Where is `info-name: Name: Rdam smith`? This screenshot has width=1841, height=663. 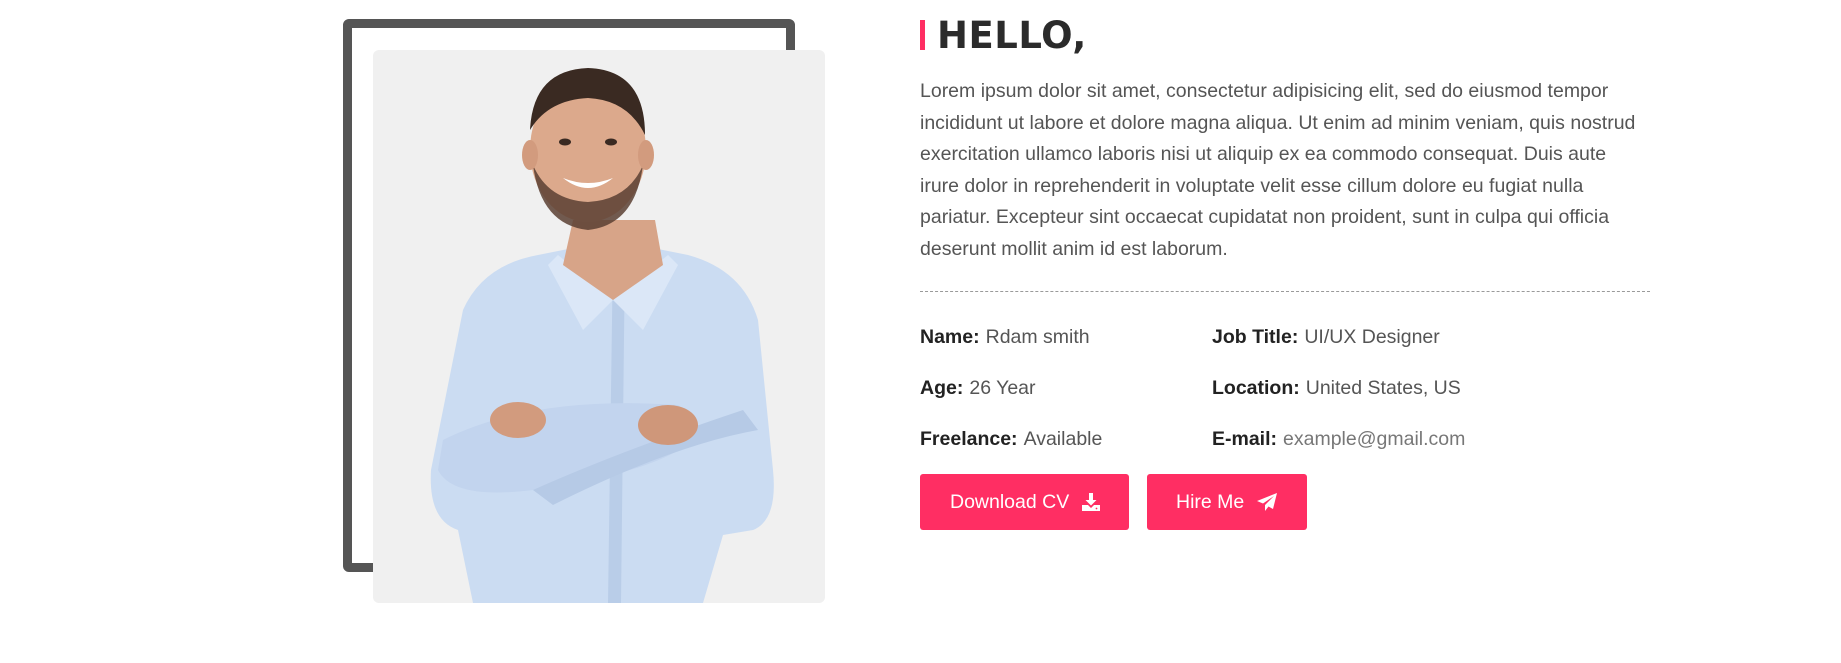 info-name: Name: Rdam smith is located at coordinates (1066, 337).